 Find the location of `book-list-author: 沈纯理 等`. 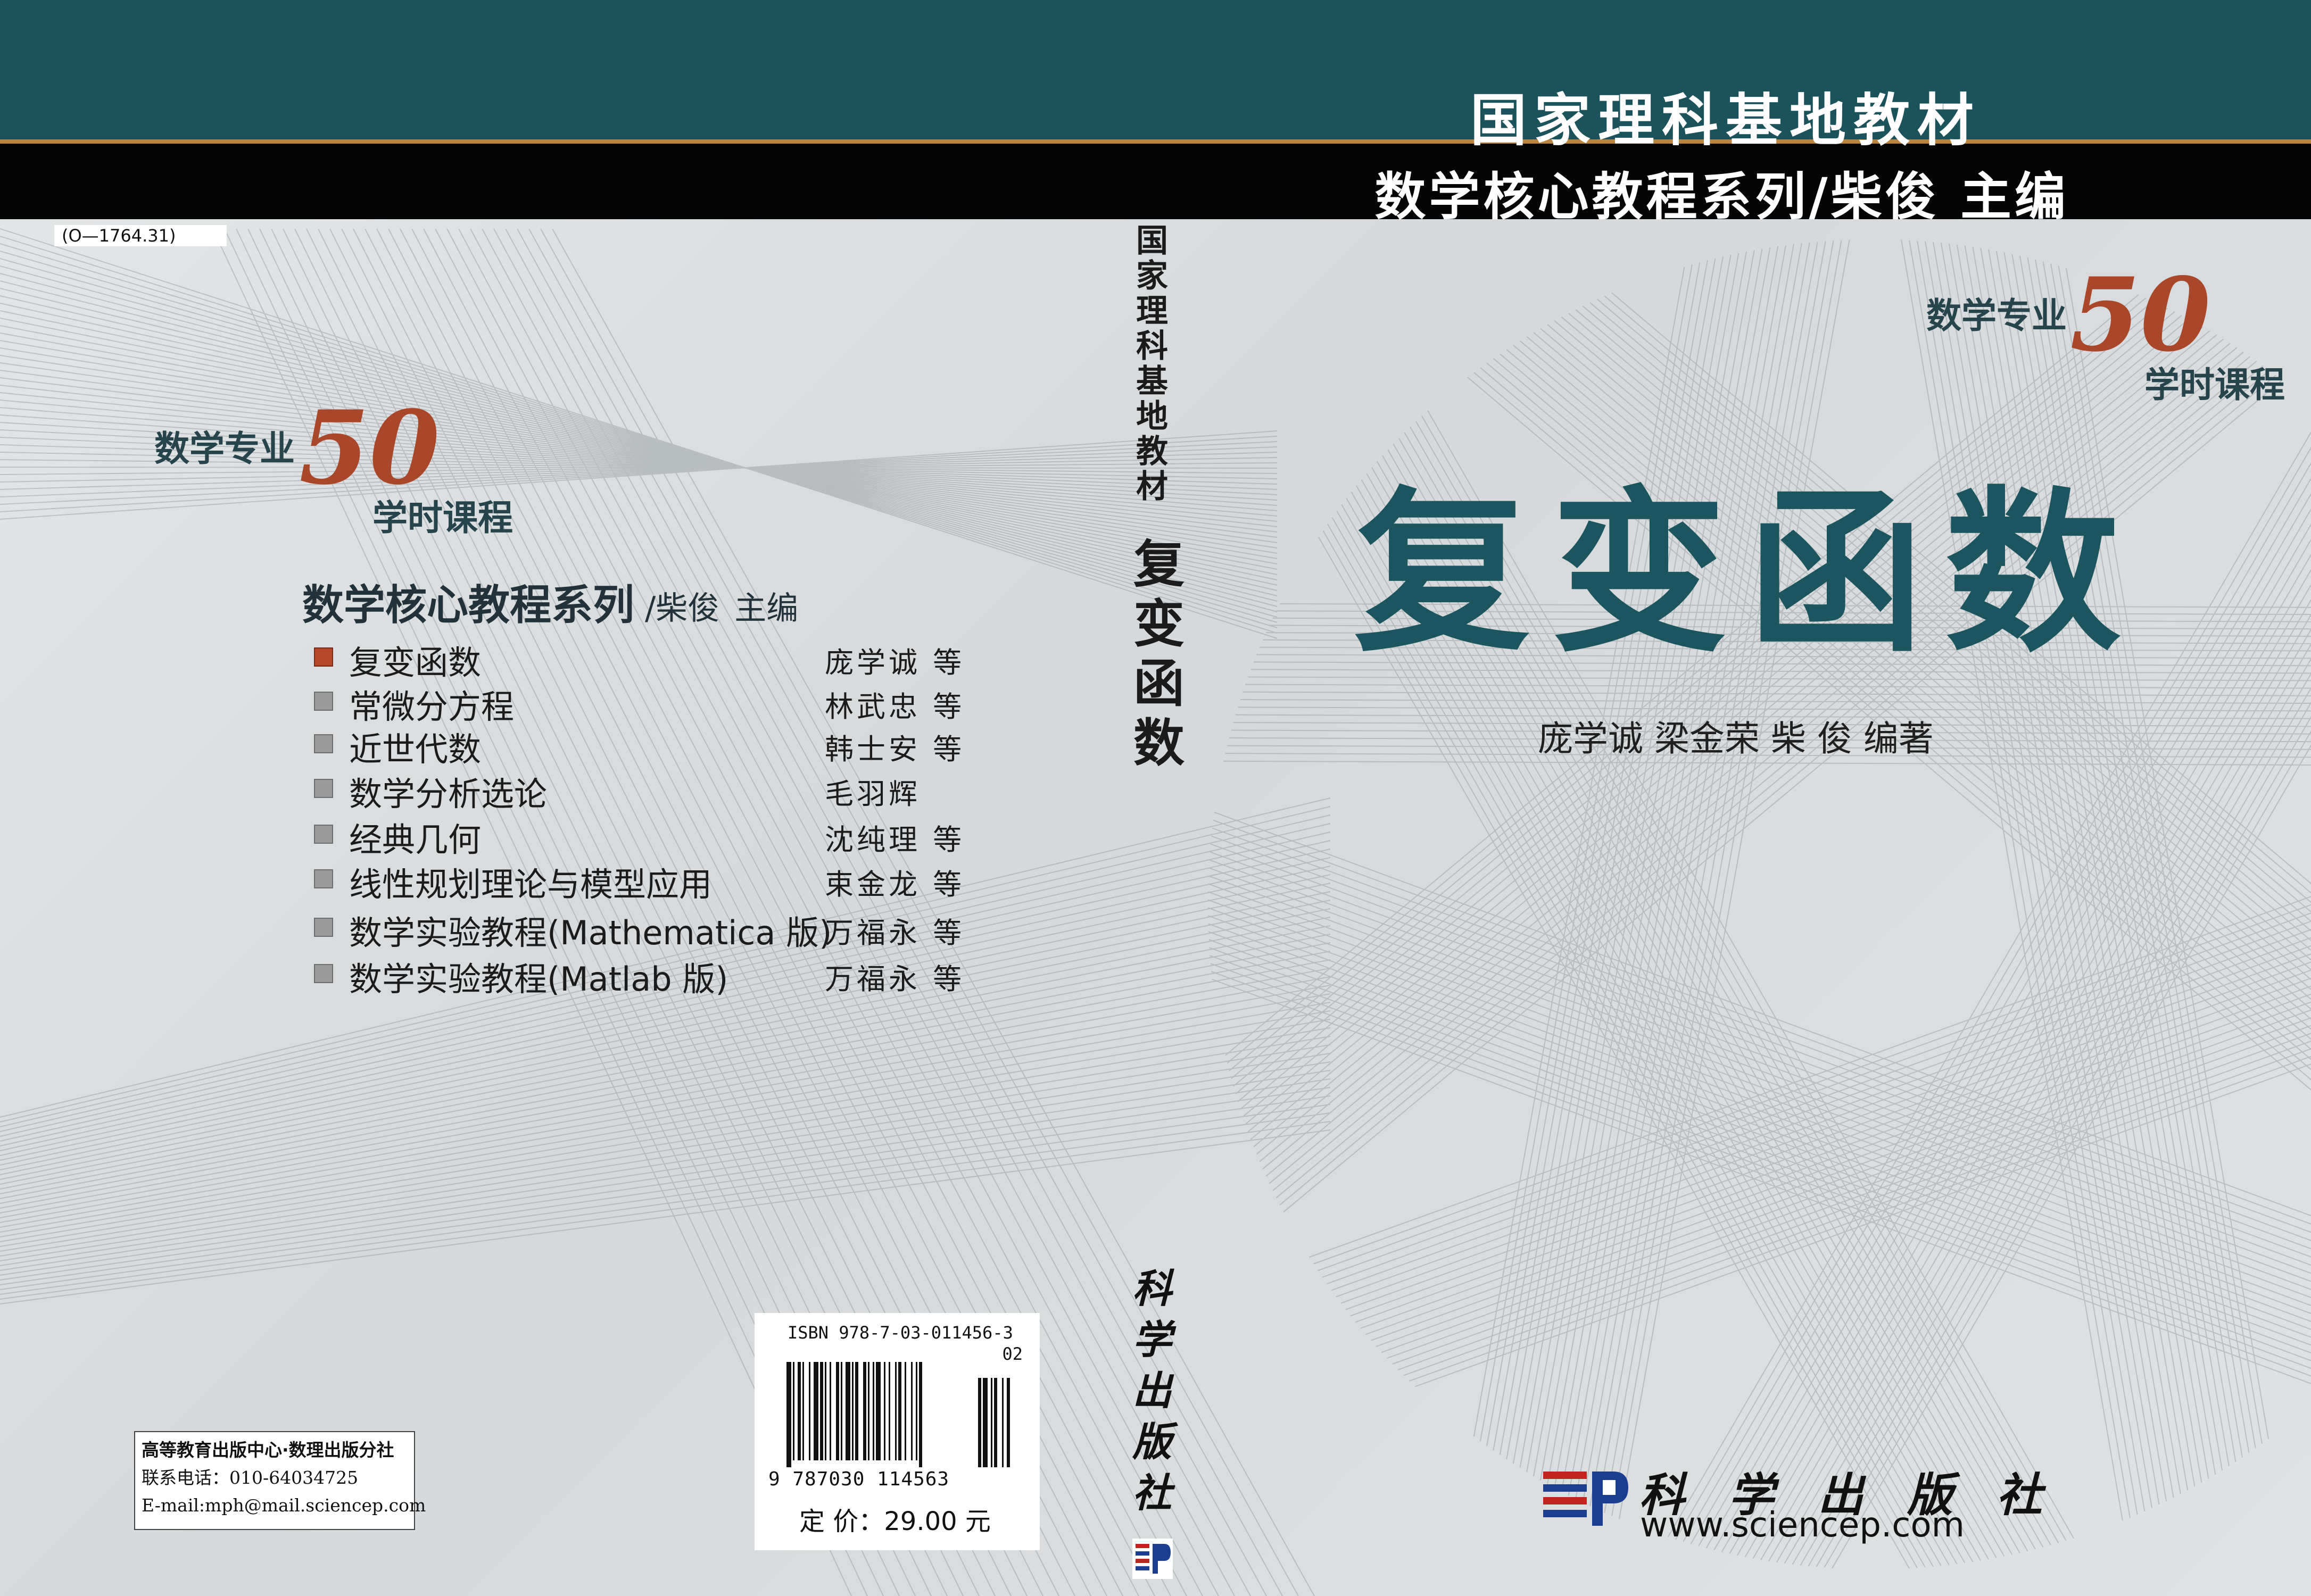

book-list-author: 沈纯理 等 is located at coordinates (895, 840).